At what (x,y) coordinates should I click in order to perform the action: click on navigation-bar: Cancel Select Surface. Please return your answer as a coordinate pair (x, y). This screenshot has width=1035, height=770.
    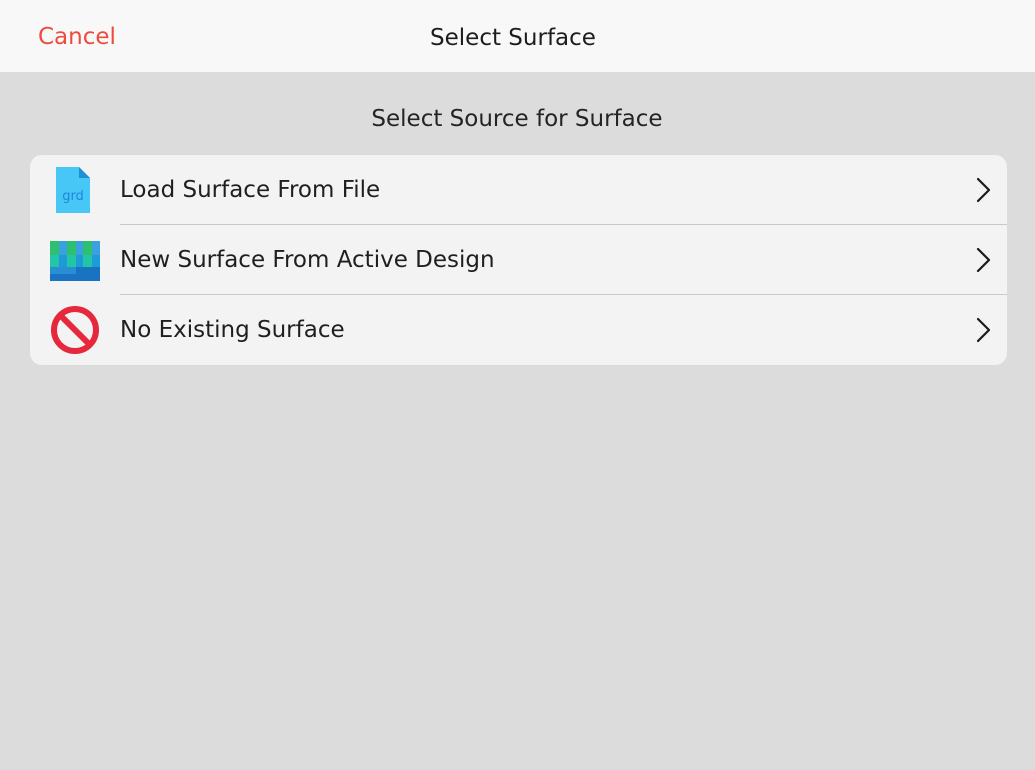
    Looking at the image, I should click on (517, 36).